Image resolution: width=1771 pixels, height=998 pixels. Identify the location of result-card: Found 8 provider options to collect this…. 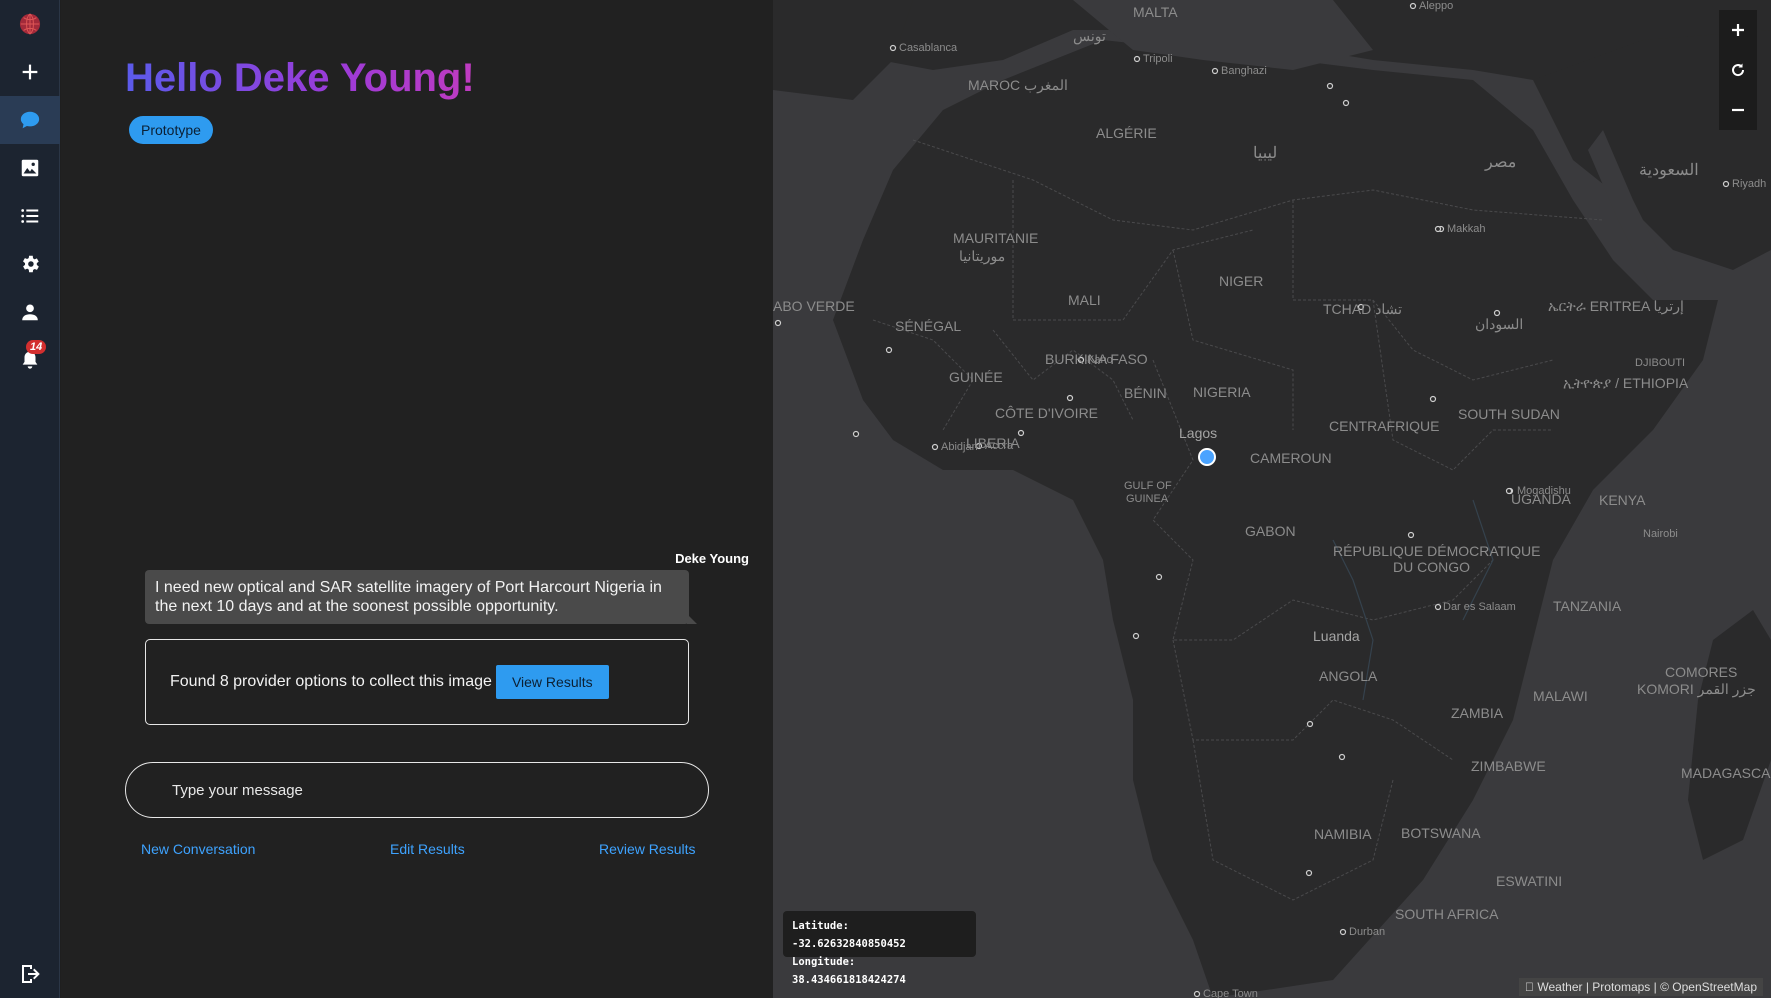
(417, 682).